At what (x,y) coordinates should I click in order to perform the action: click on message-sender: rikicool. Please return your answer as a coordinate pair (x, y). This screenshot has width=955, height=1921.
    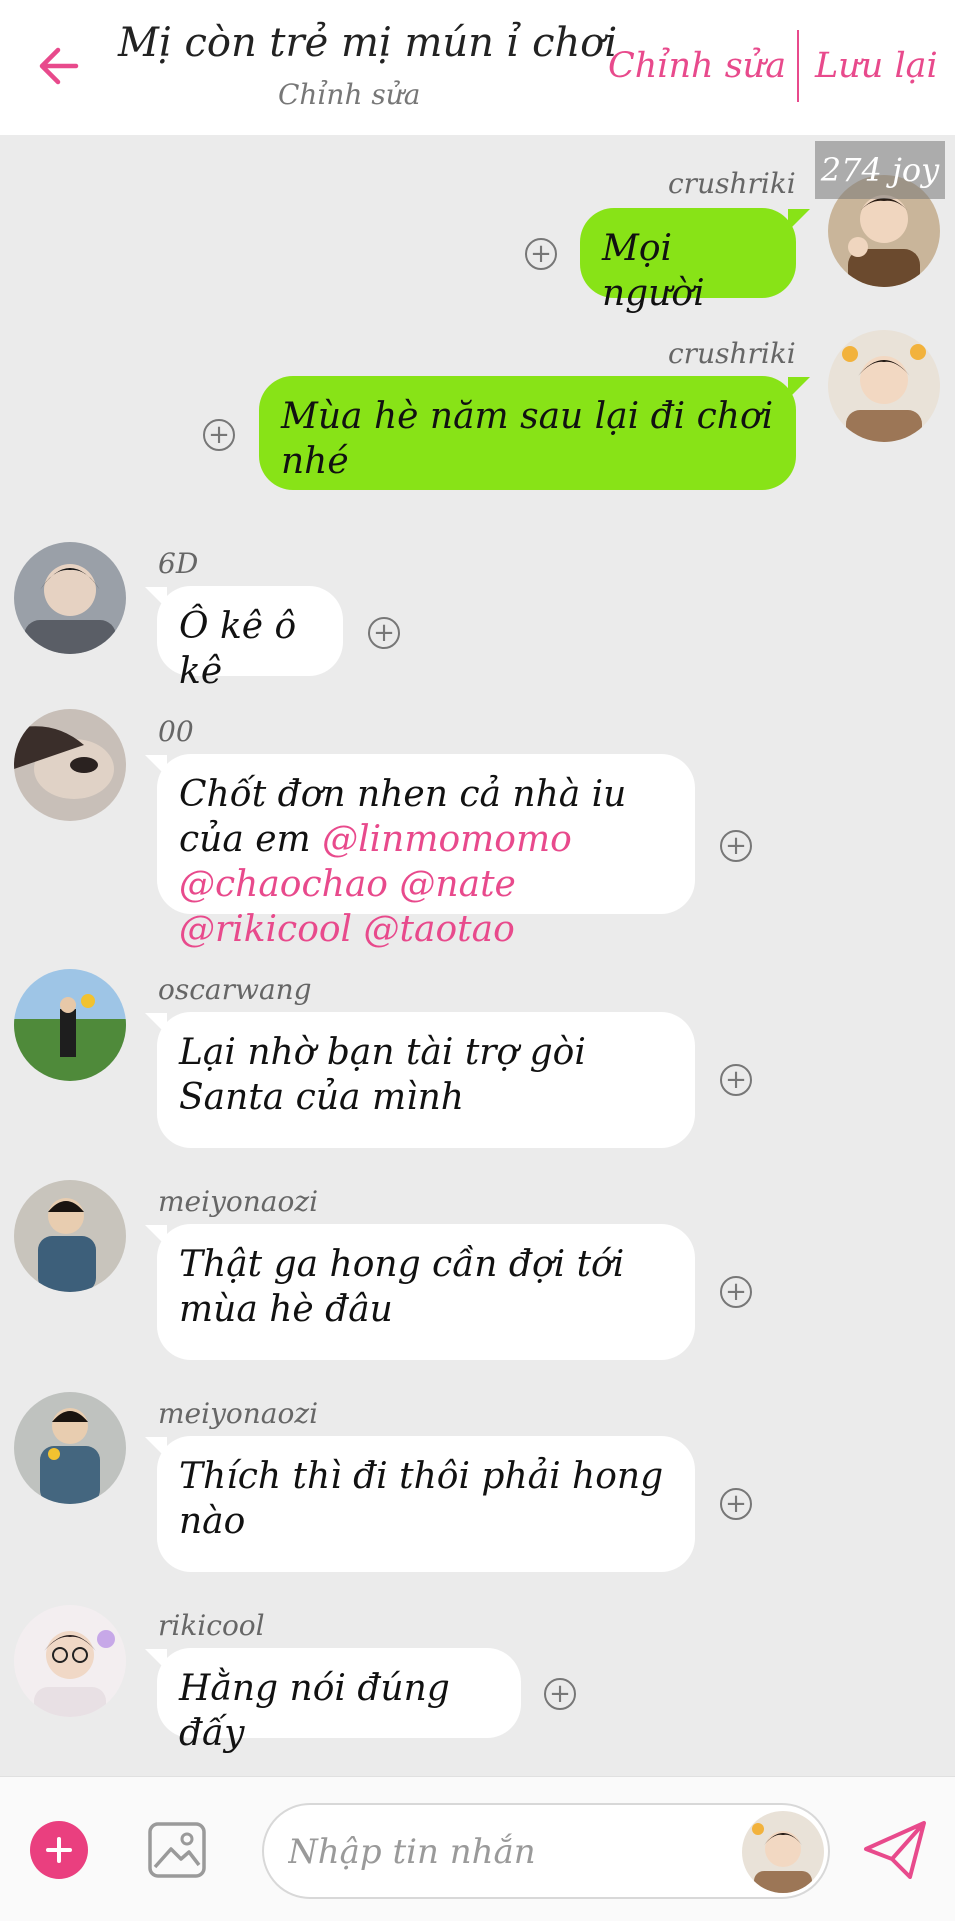
    Looking at the image, I should click on (211, 1625).